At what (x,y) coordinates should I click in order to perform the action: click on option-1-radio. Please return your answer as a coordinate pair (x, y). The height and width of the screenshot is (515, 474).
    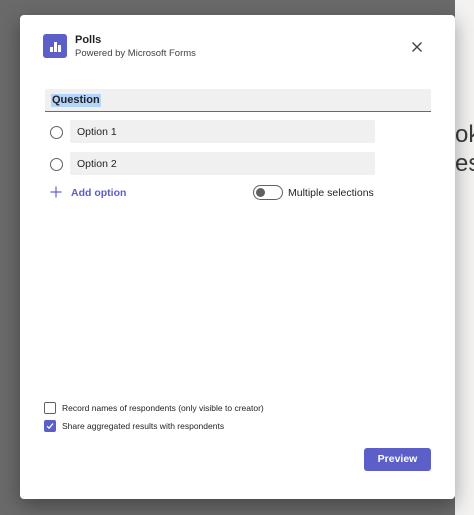
    Looking at the image, I should click on (56, 132).